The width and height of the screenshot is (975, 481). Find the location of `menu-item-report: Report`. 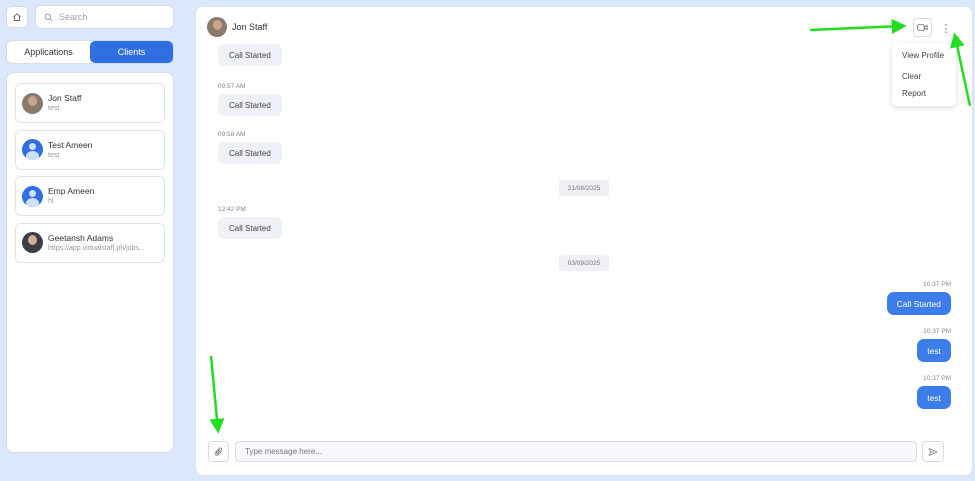

menu-item-report: Report is located at coordinates (929, 93).